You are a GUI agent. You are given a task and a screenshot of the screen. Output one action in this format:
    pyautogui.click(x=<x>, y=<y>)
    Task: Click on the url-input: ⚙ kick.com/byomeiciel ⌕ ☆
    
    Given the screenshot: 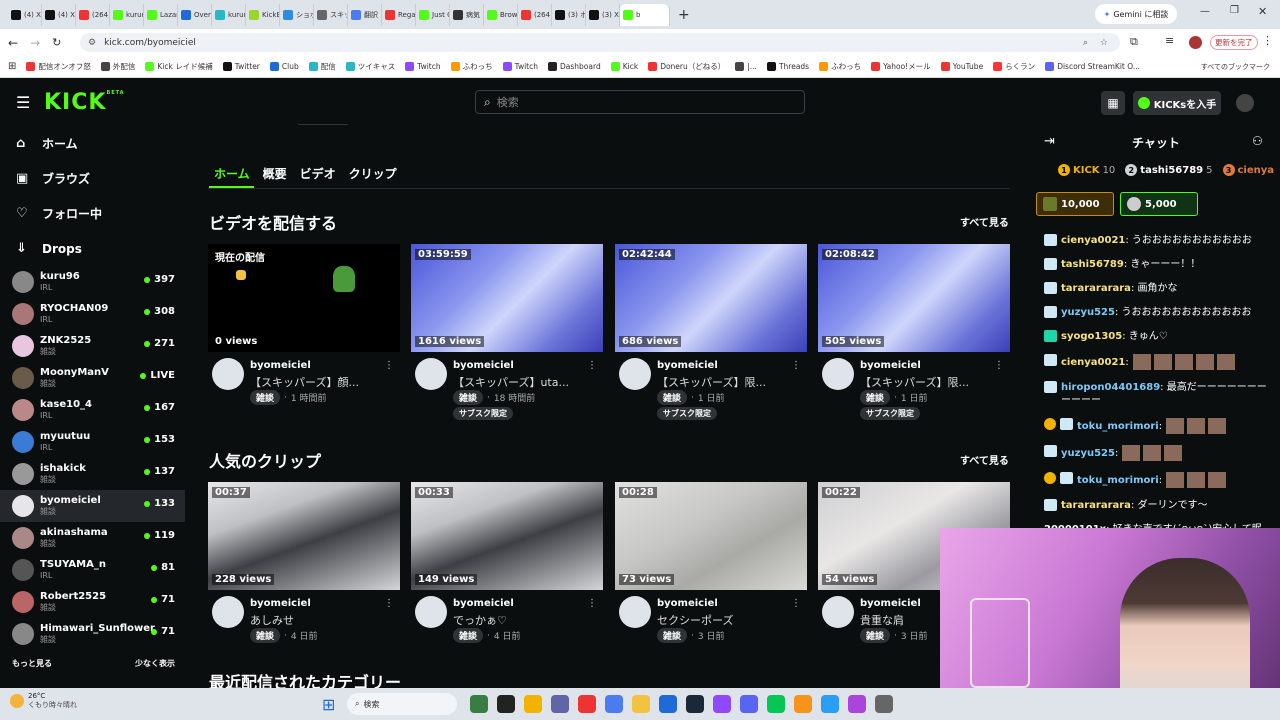 What is the action you would take?
    pyautogui.click(x=600, y=42)
    